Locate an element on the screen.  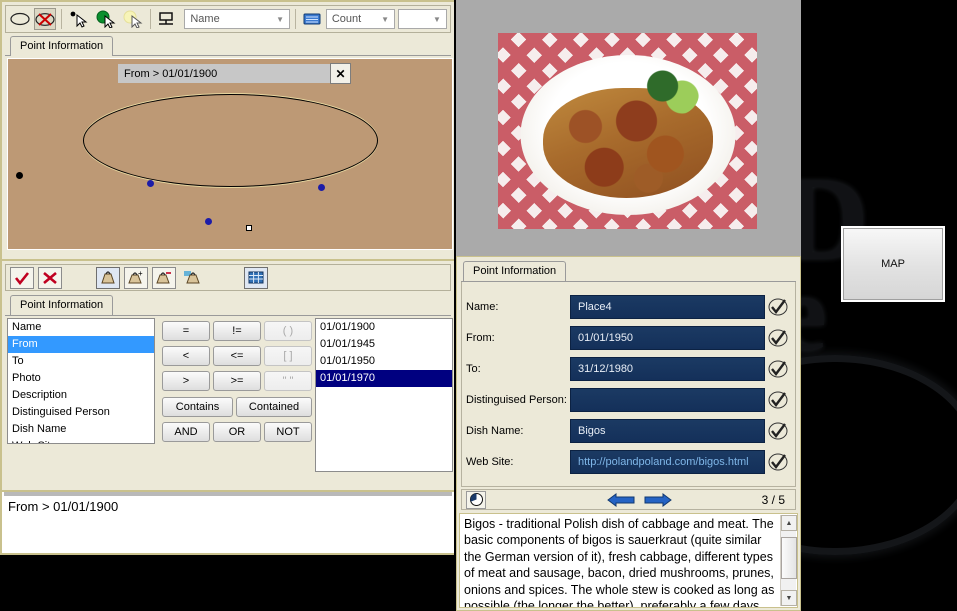
scroll-up-icon: ▲ is located at coordinates (789, 523).